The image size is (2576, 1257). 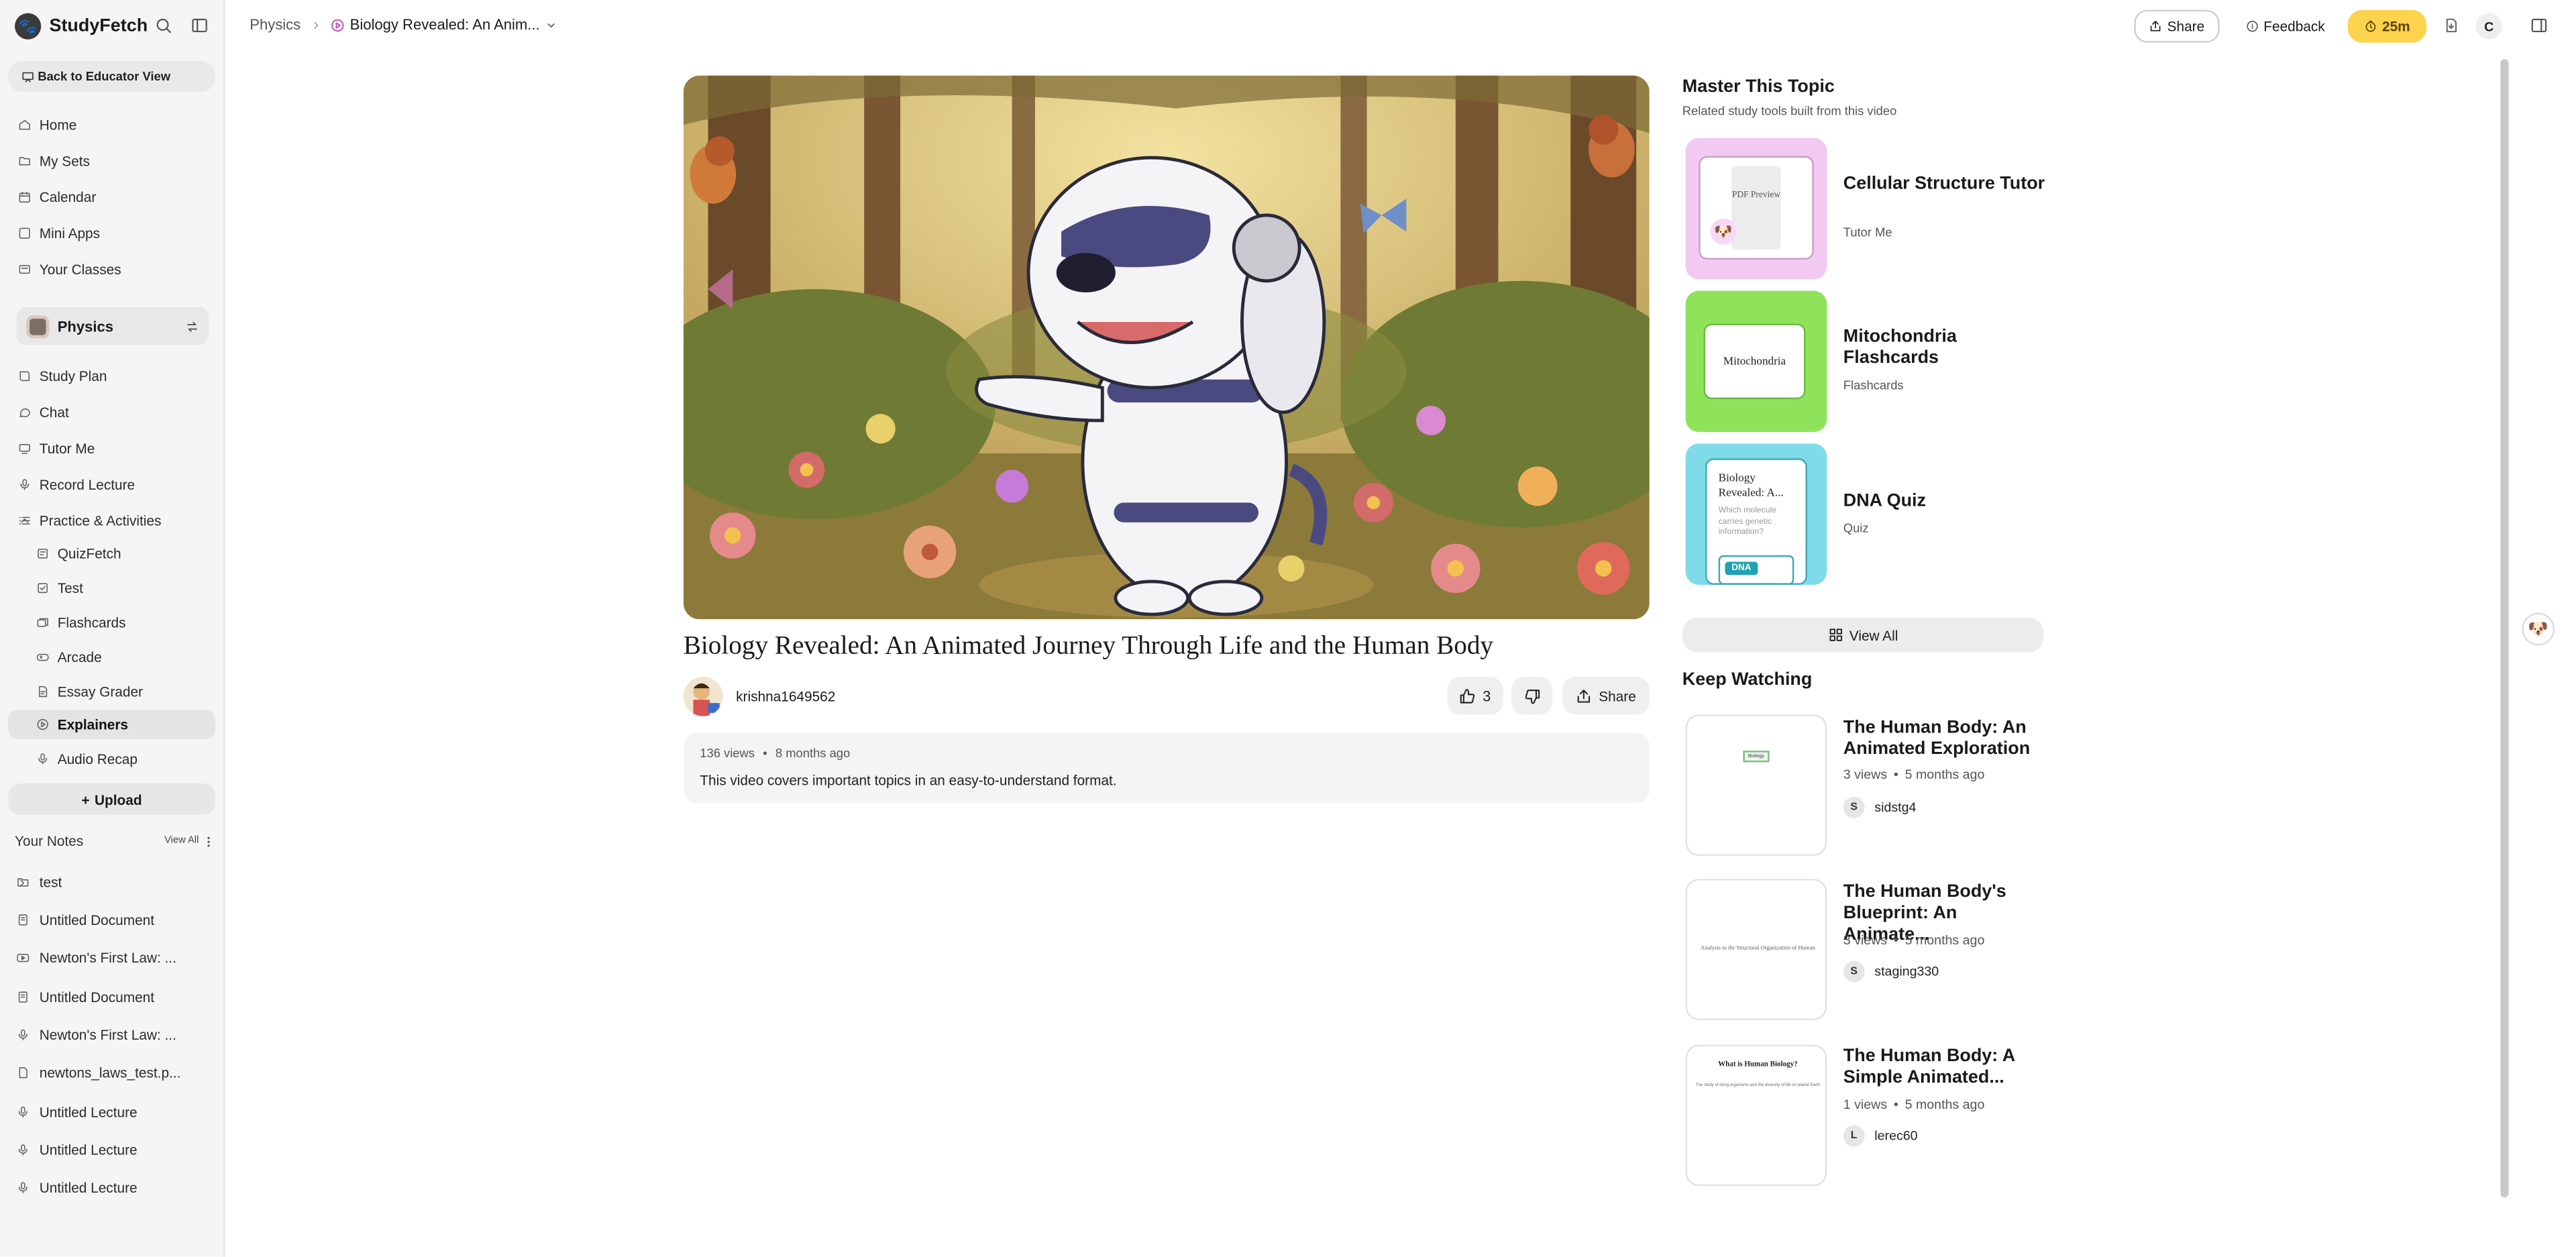 I want to click on keep-watching-thumbnail: Biology, so click(x=1756, y=785).